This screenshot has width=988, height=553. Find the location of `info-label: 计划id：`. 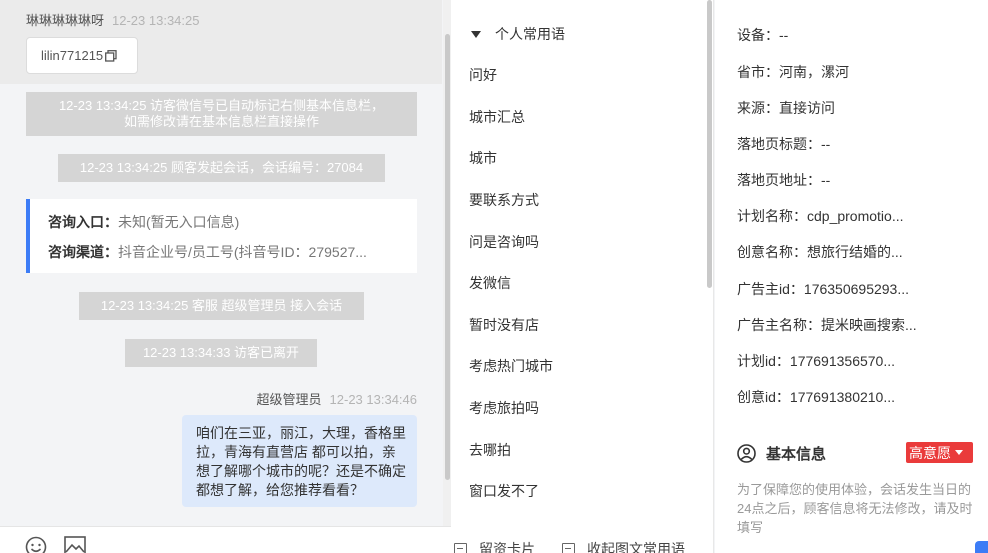

info-label: 计划id： is located at coordinates (763, 361).